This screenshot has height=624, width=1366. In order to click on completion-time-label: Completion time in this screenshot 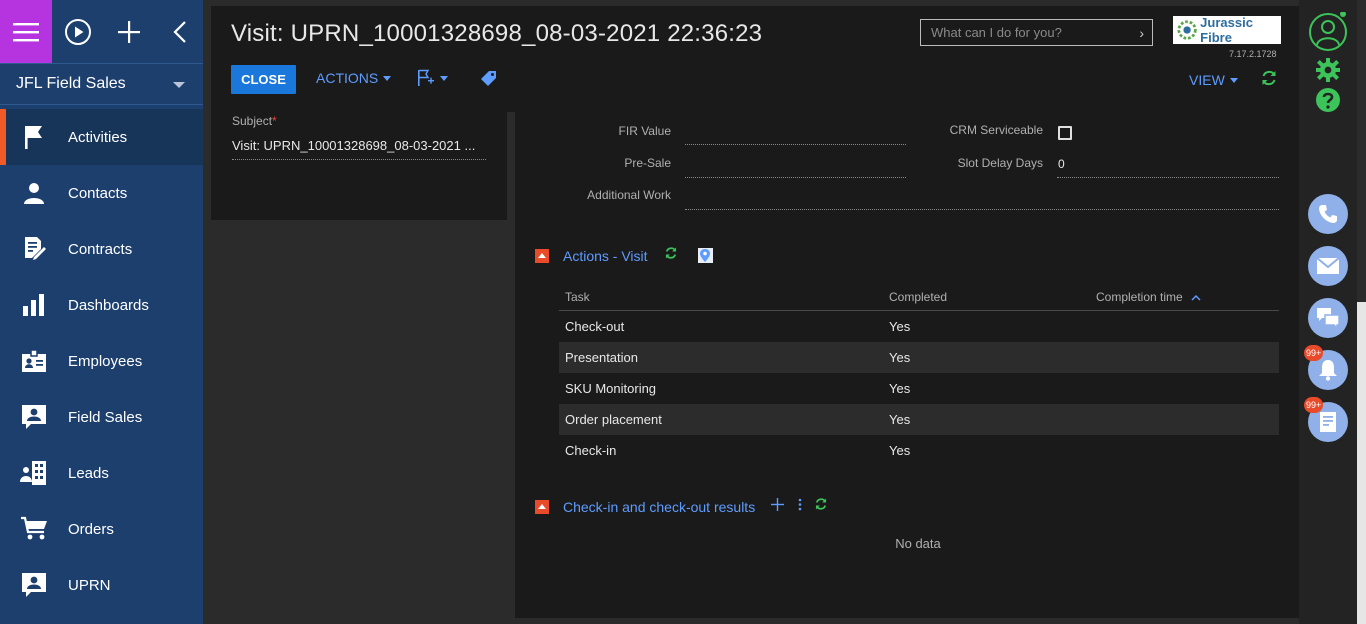, I will do `click(1139, 297)`.